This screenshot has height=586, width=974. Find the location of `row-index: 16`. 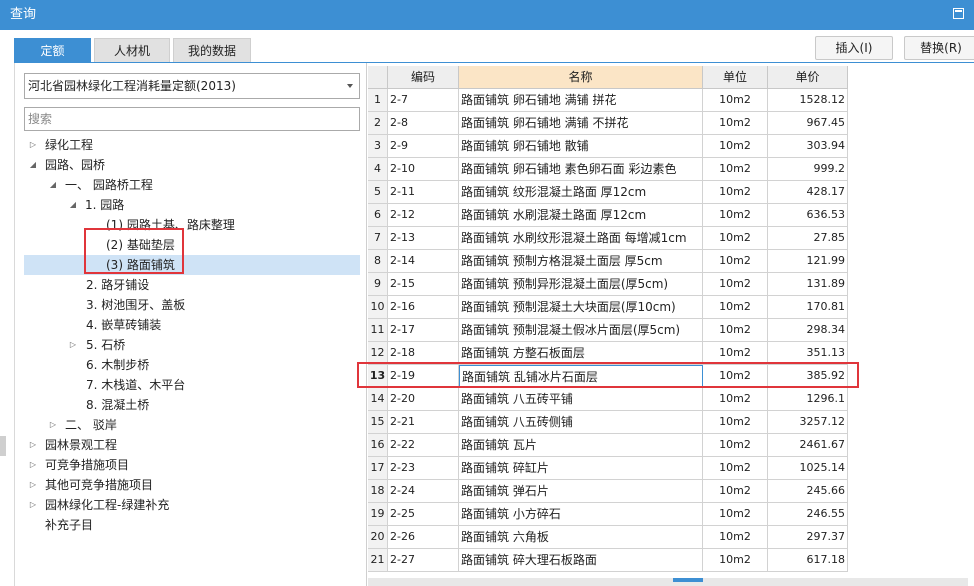

row-index: 16 is located at coordinates (378, 445).